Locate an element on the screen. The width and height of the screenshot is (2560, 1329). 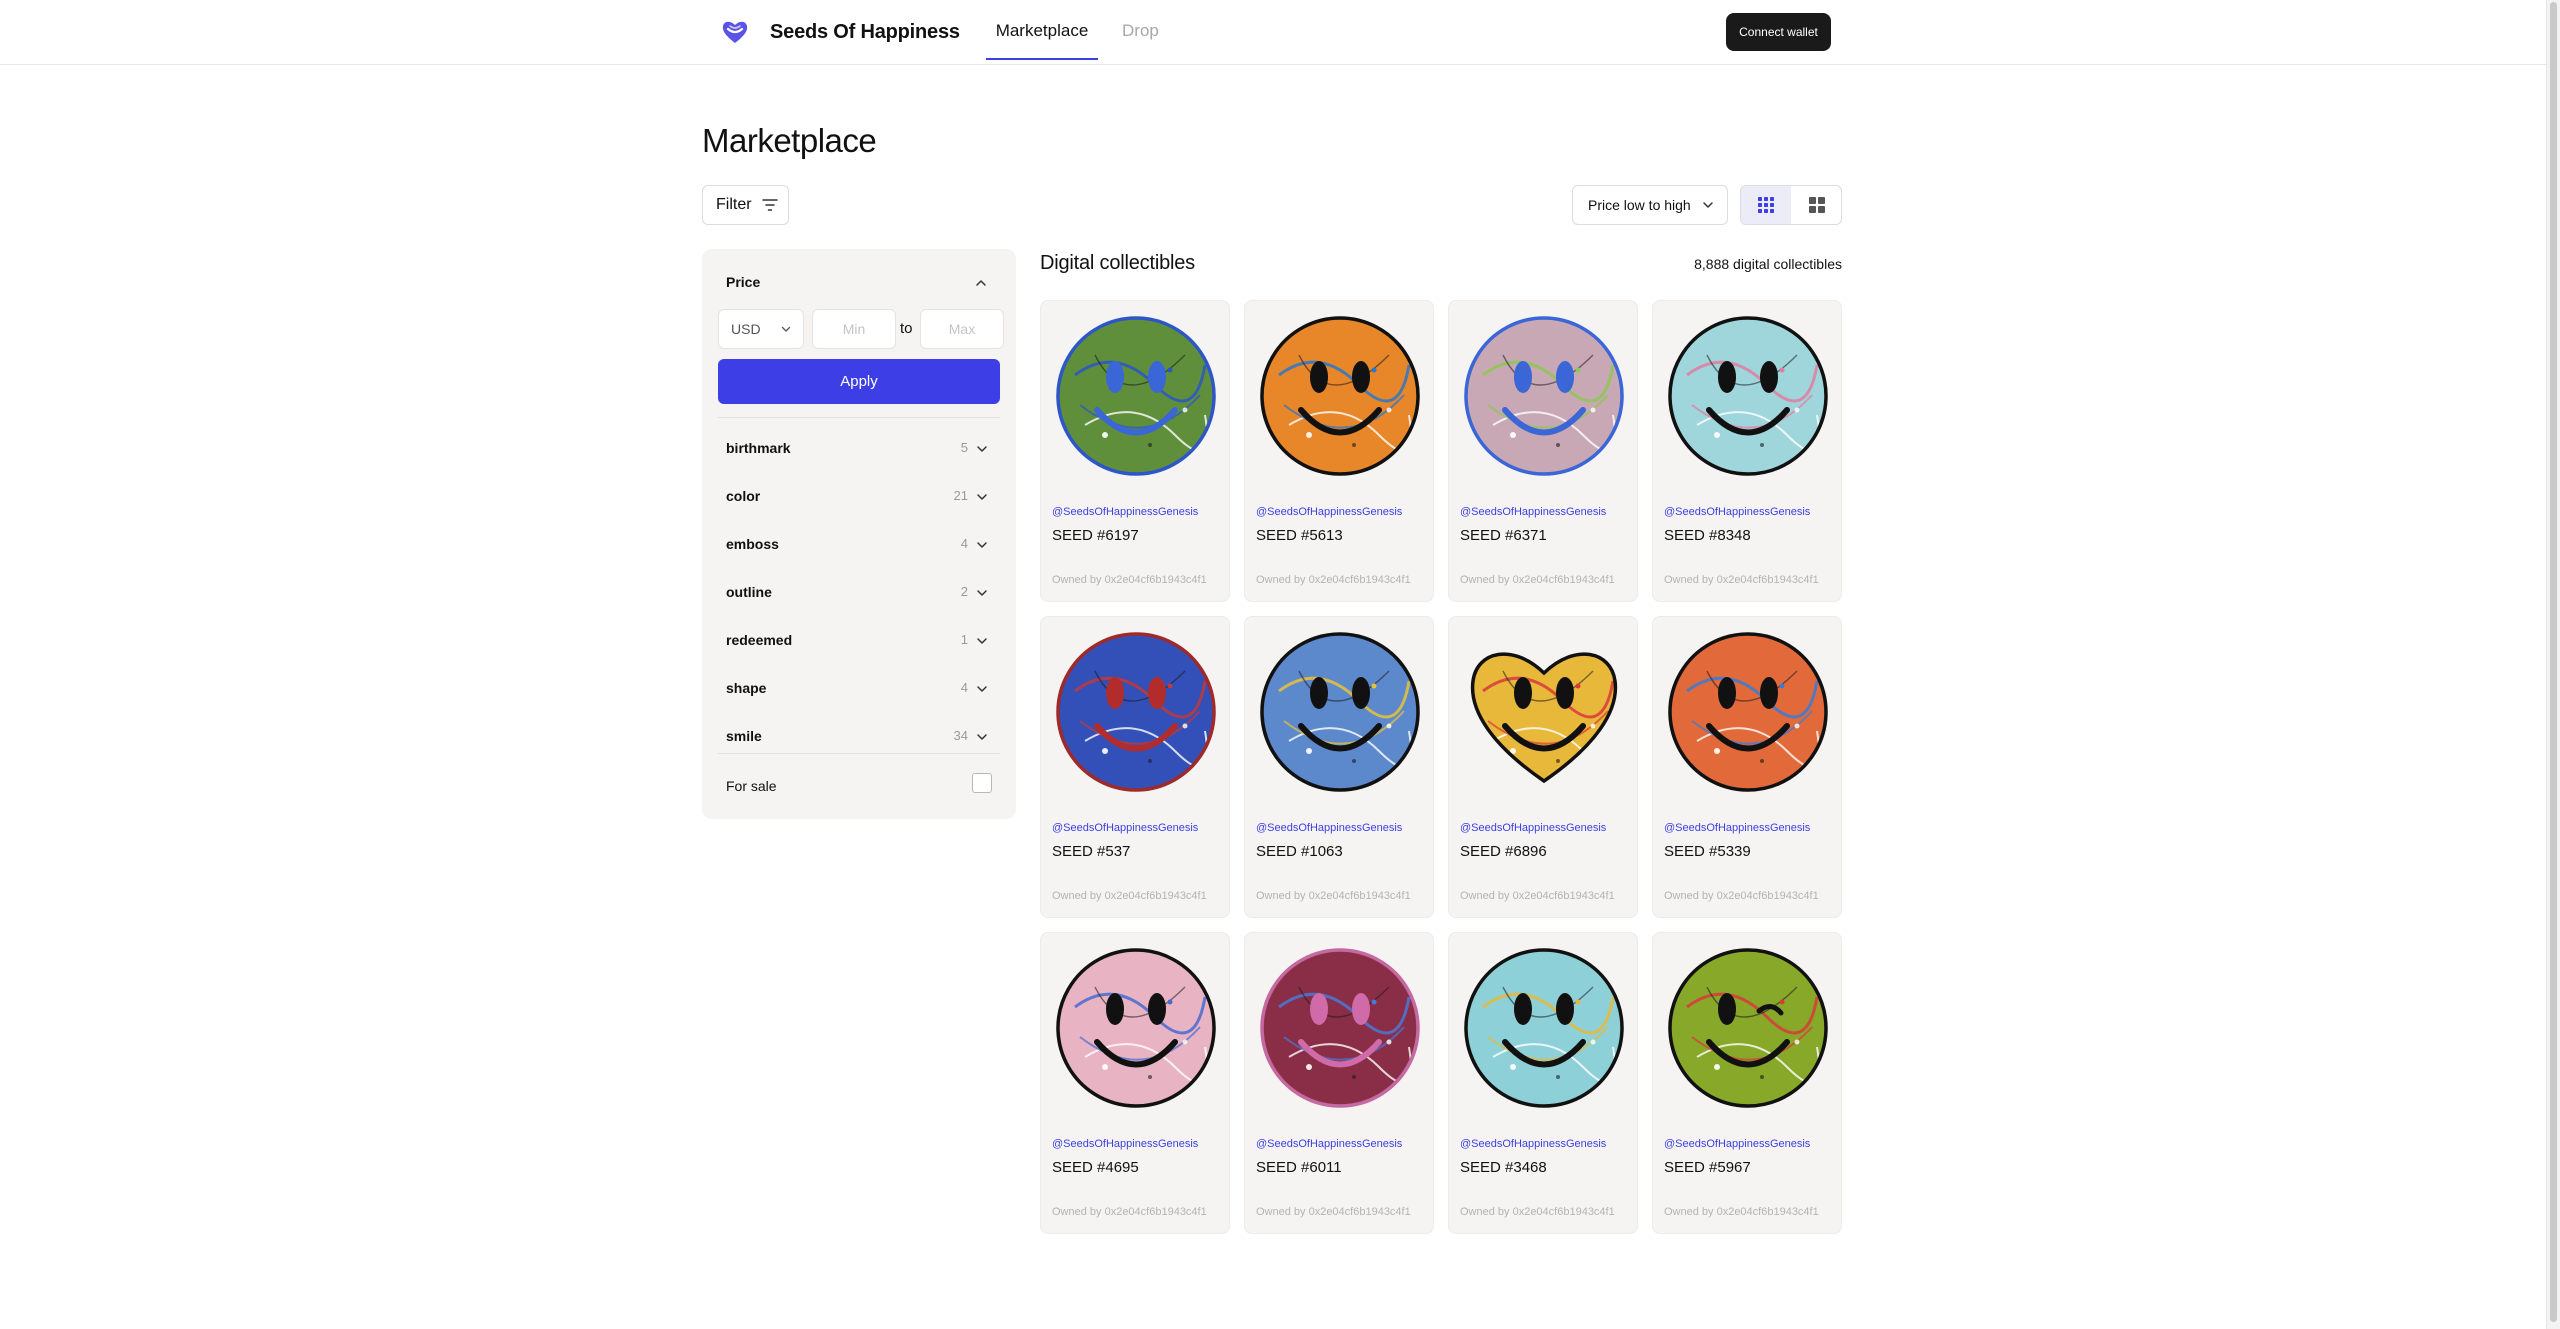
page-scrollbar is located at coordinates (2553, 664).